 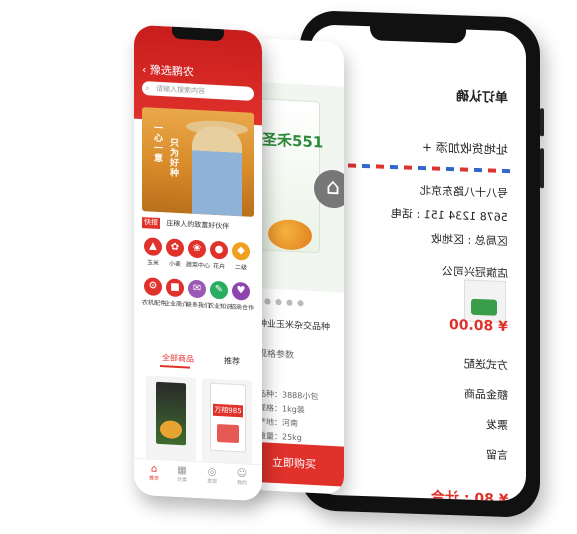 I want to click on category-item: ▲ 玉米, so click(x=153, y=252).